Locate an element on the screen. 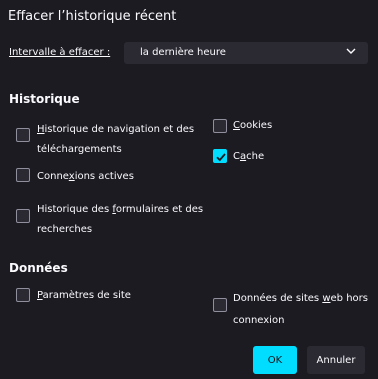 The height and width of the screenshot is (379, 378). cache-checkbox is located at coordinates (220, 156).